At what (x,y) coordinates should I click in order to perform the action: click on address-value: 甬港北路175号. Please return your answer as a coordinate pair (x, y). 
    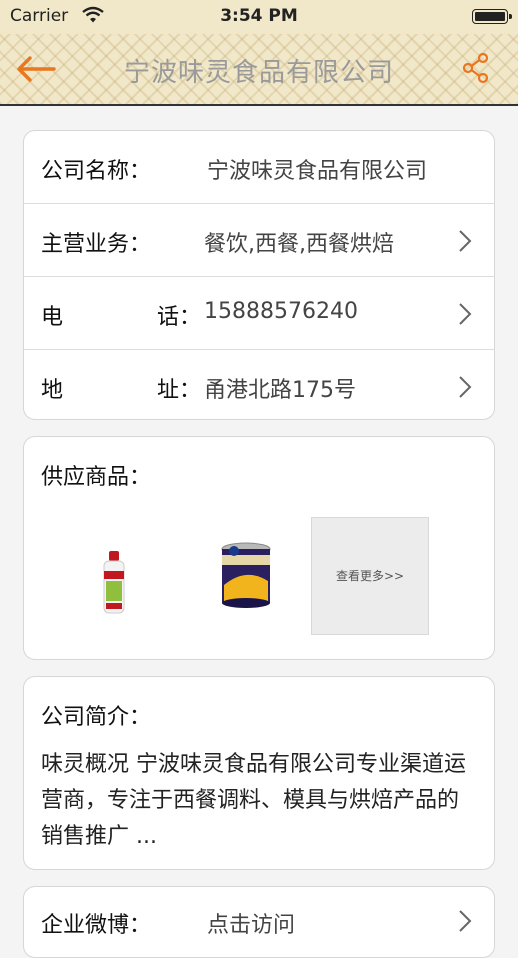
    Looking at the image, I should click on (280, 390).